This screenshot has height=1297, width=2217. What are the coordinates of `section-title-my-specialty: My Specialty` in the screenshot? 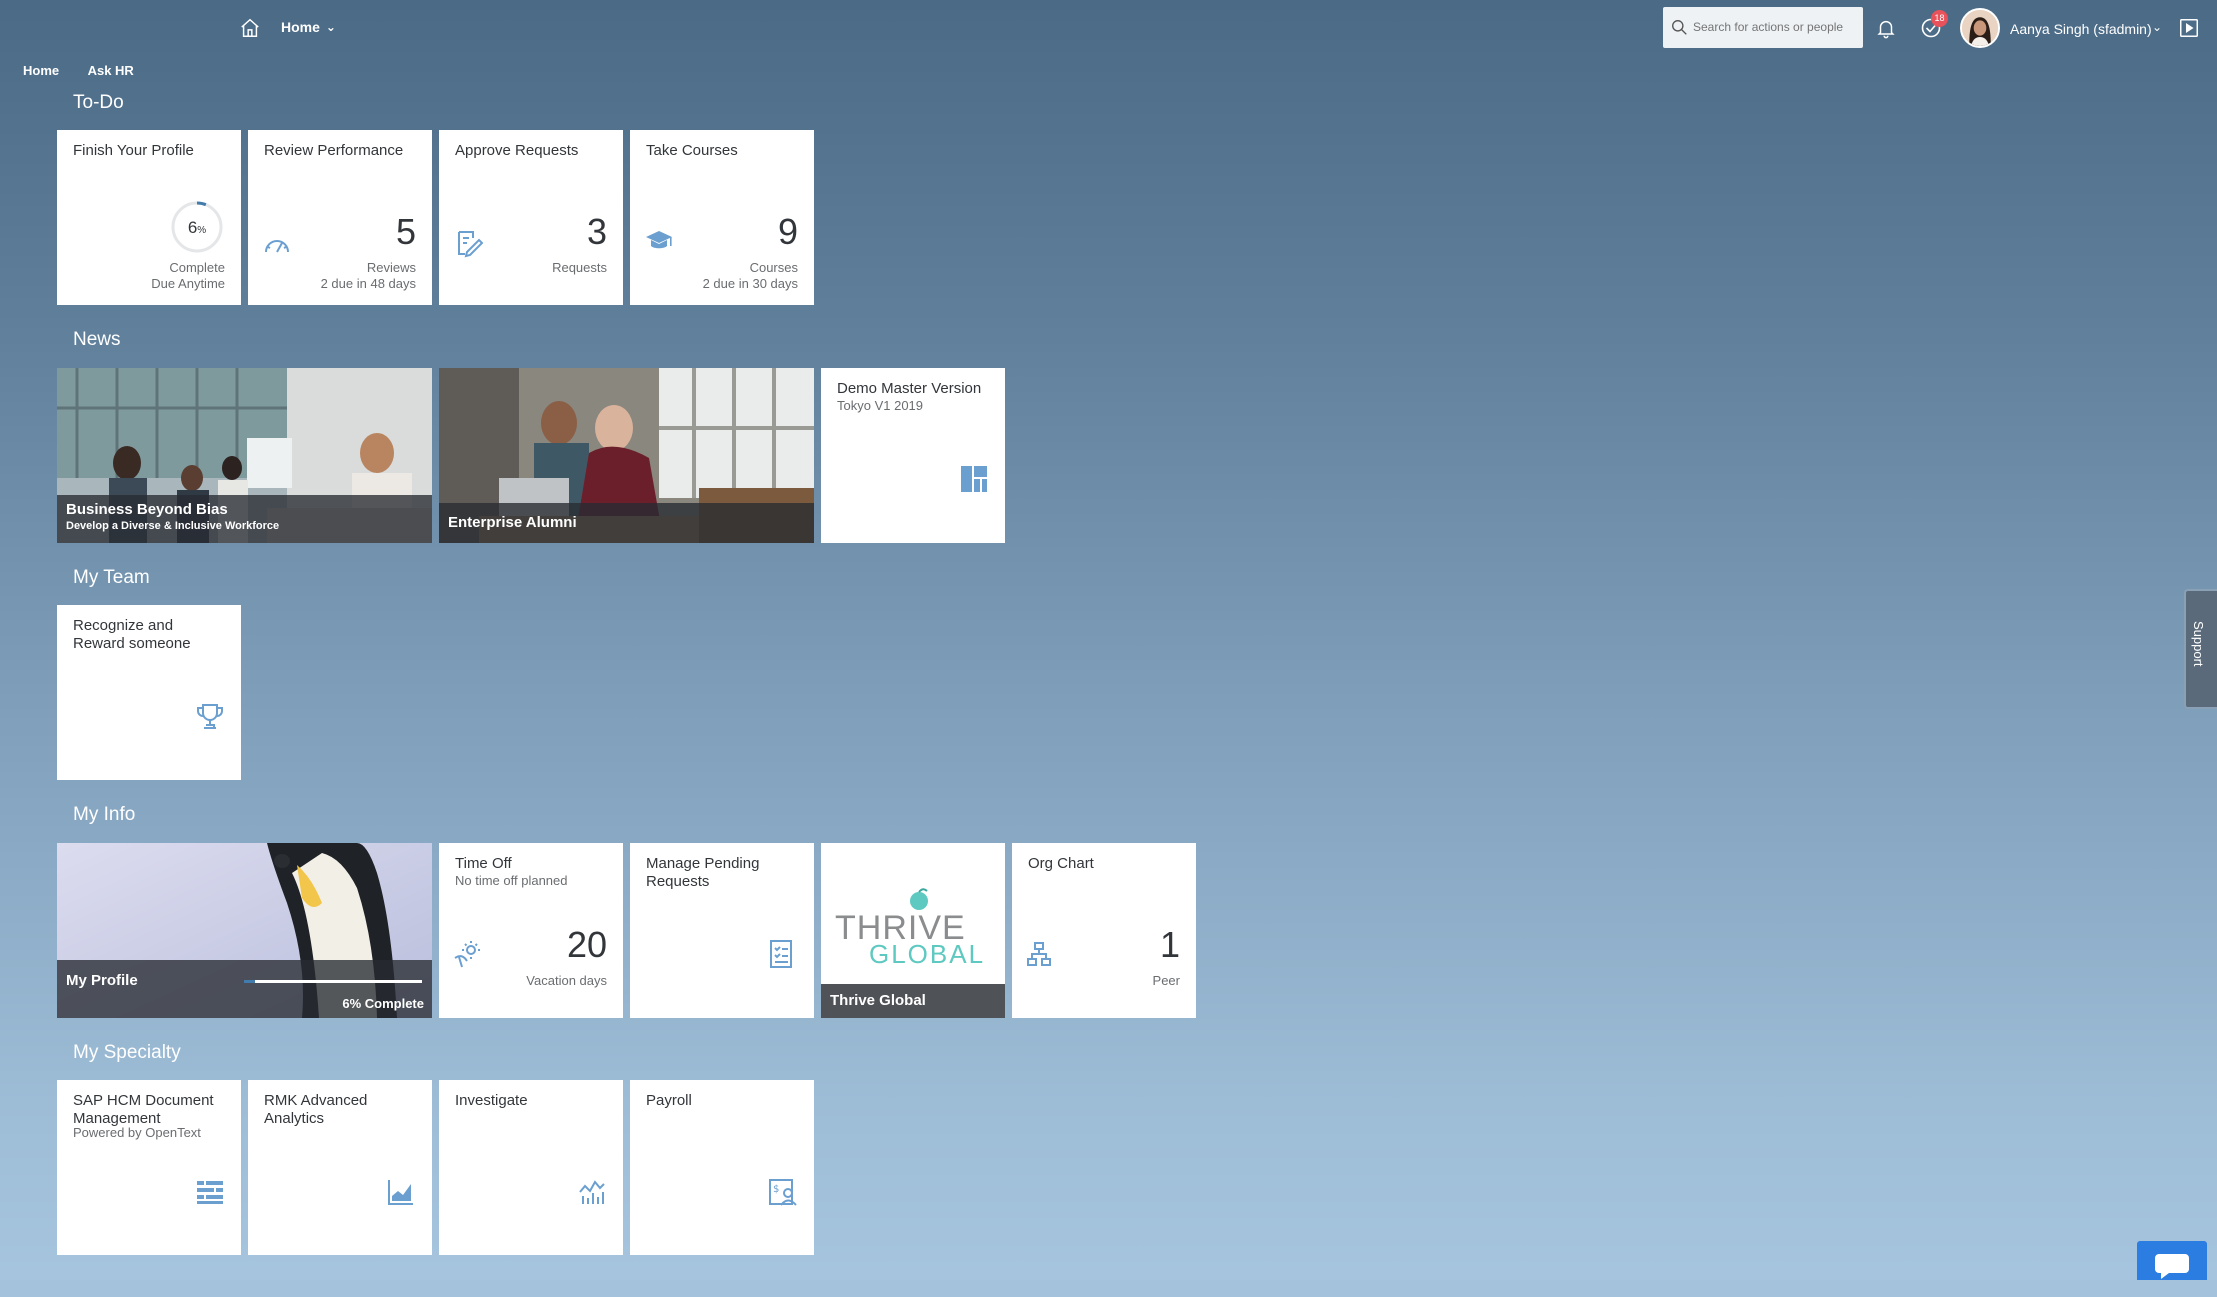 It's located at (127, 1052).